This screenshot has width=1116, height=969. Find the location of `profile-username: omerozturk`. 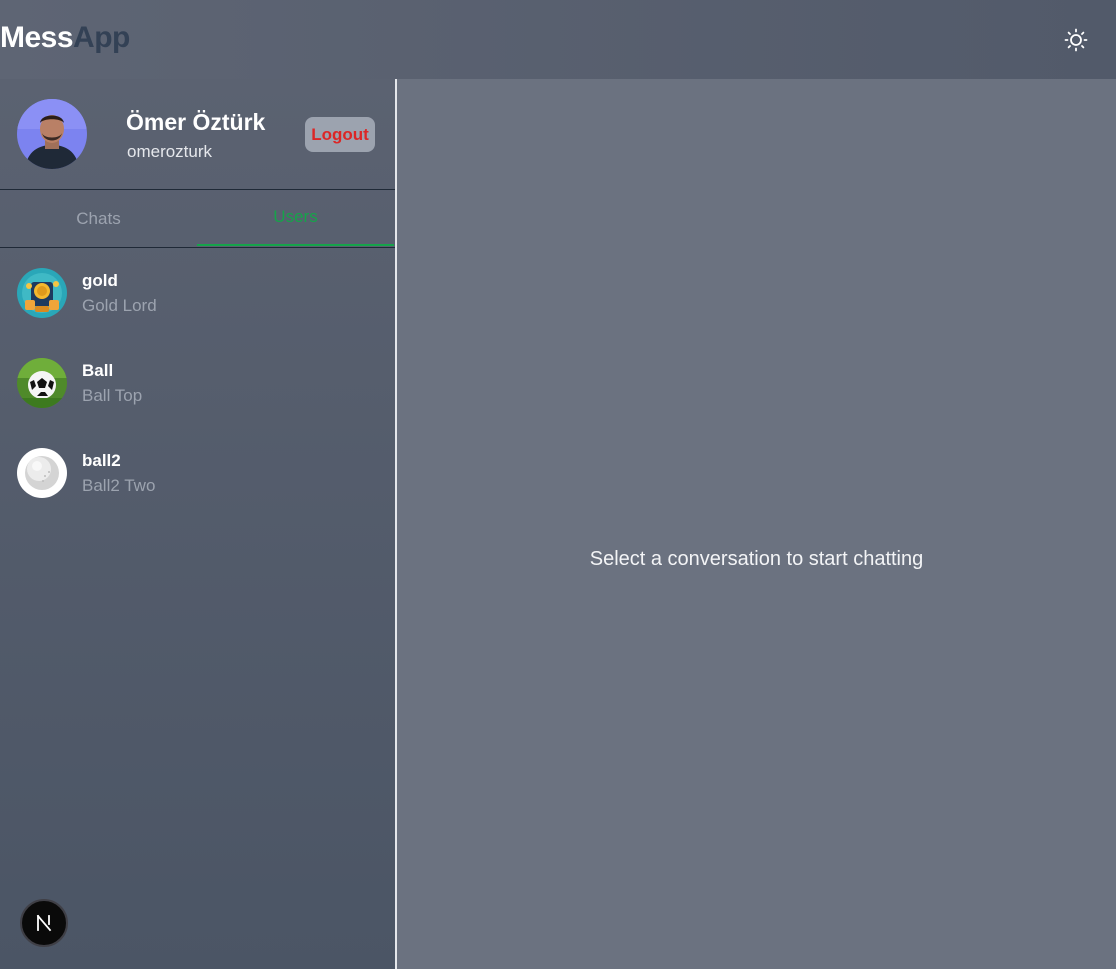

profile-username: omerozturk is located at coordinates (170, 151).